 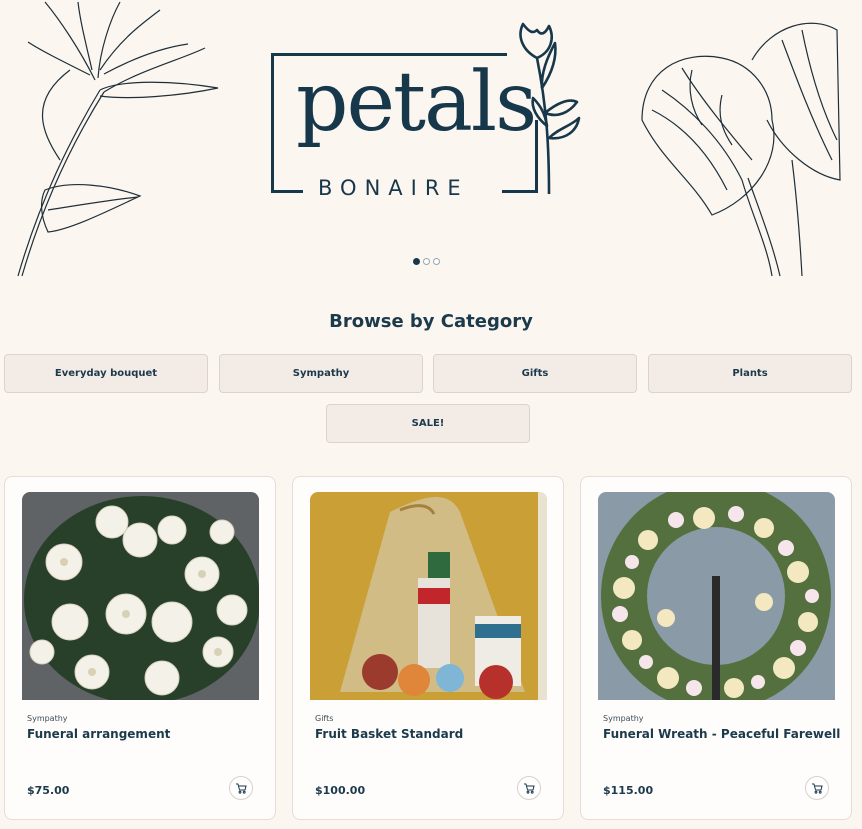 What do you see at coordinates (741, 149) in the screenshot?
I see `monstera-leaf-illustration` at bounding box center [741, 149].